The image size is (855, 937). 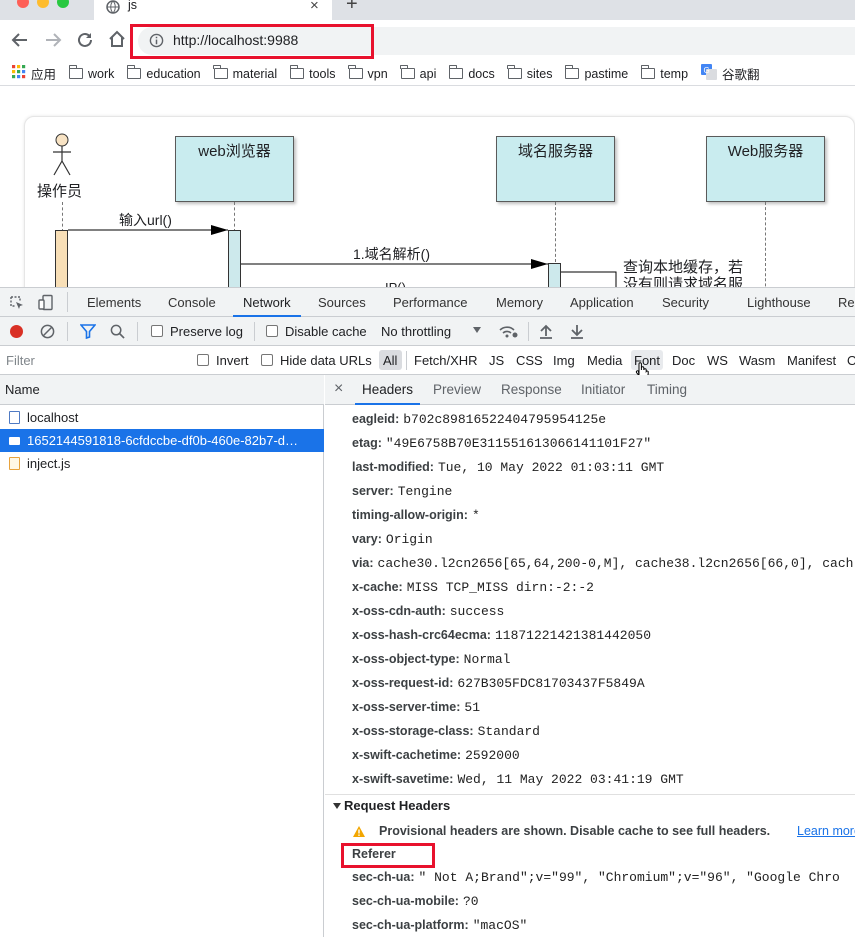 What do you see at coordinates (232, 360) in the screenshot?
I see `invert-label: Invert` at bounding box center [232, 360].